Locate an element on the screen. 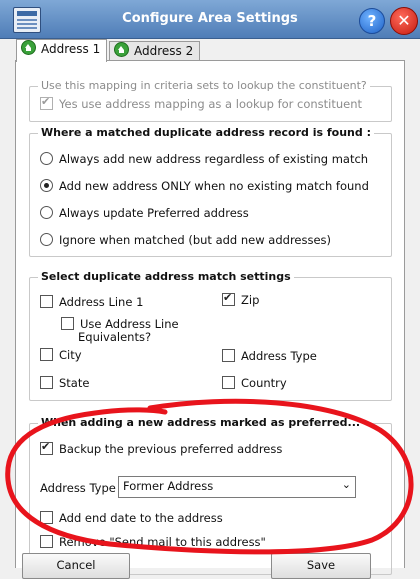 The height and width of the screenshot is (579, 420). save-label: Save is located at coordinates (321, 565).